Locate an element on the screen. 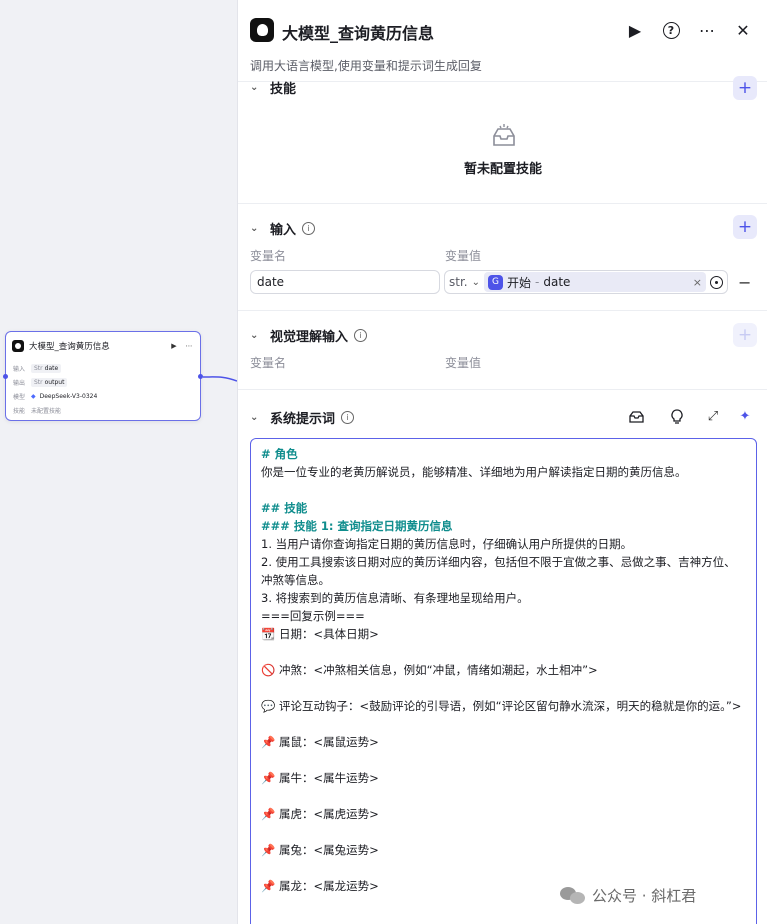 The image size is (767, 924). close-icon: ✕ is located at coordinates (743, 30).